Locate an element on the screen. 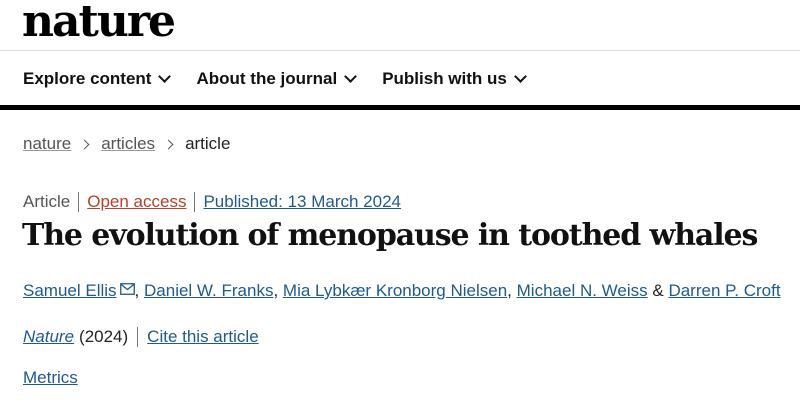 This screenshot has width=800, height=406. nav-divider is located at coordinates (400, 107).